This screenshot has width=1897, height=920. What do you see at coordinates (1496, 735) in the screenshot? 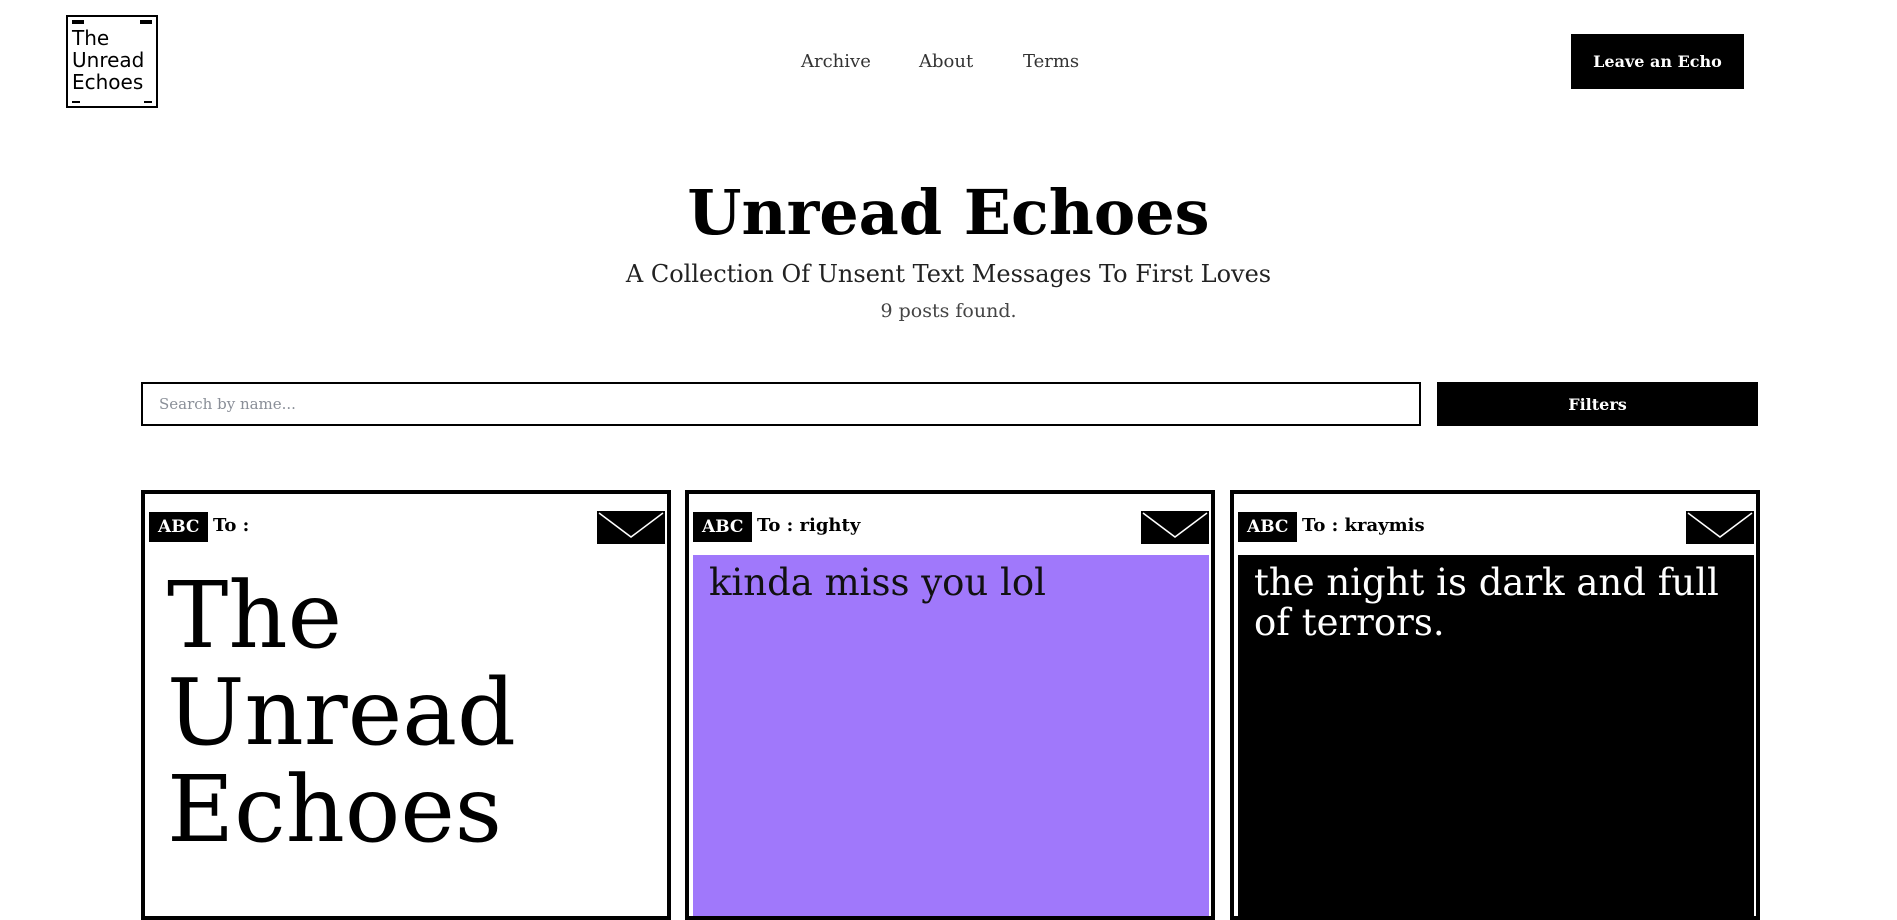
I see `card-message: the night is dark and full of terrors.` at bounding box center [1496, 735].